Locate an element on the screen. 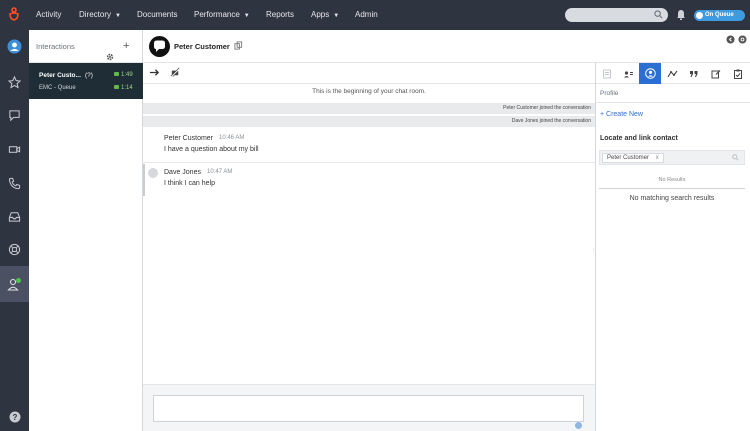 This screenshot has width=750, height=431. on-queue-toggle: On Queue is located at coordinates (719, 15).